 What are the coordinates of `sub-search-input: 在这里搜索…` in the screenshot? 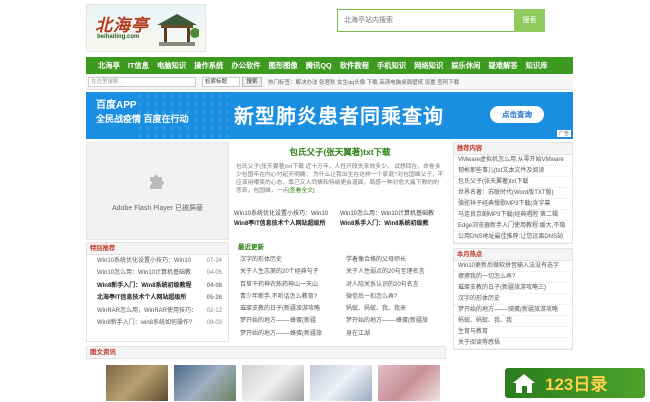 It's located at (142, 82).